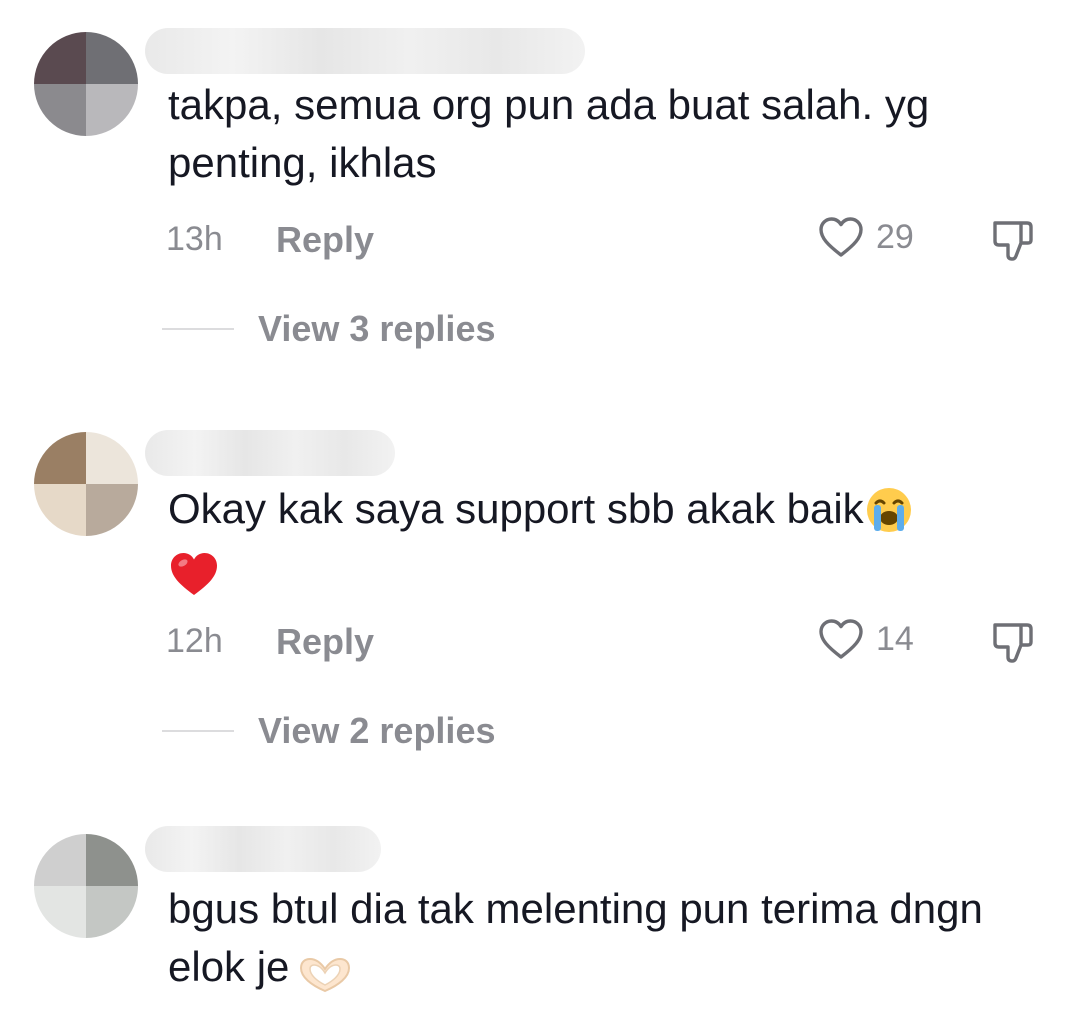 The image size is (1080, 1016). What do you see at coordinates (866, 639) in the screenshot?
I see `like-button: 14` at bounding box center [866, 639].